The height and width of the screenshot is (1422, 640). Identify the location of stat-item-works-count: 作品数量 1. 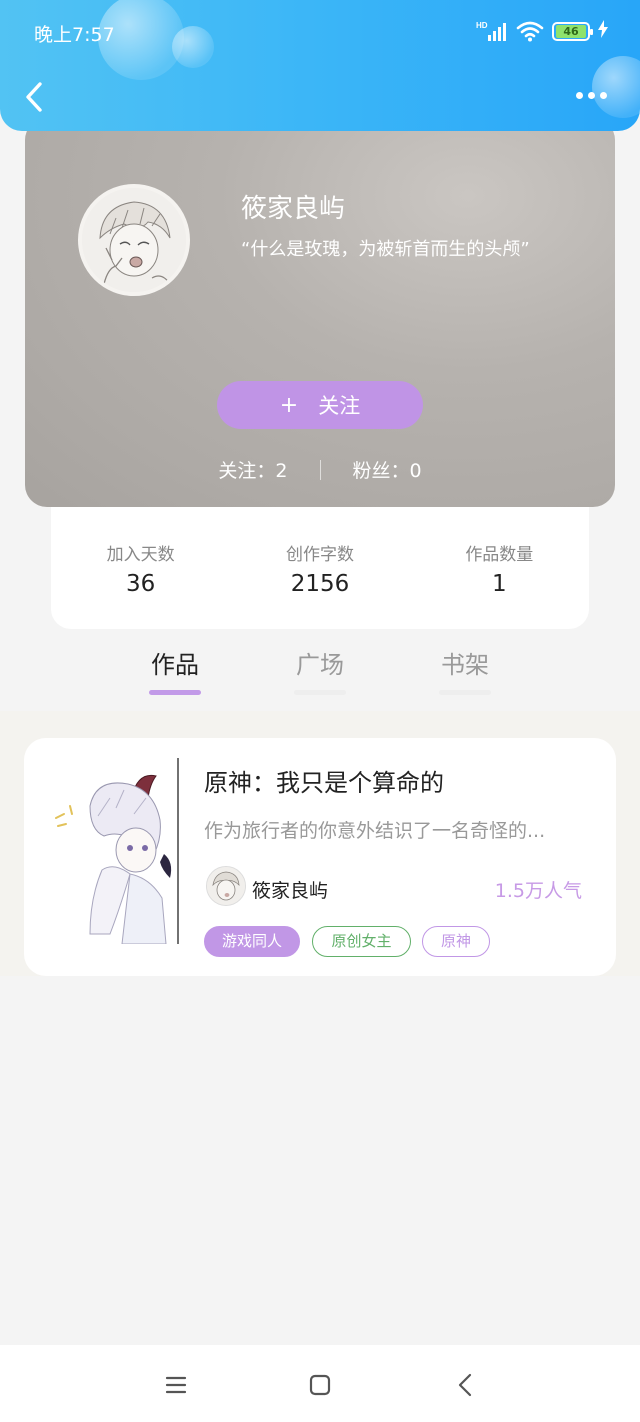
(499, 564).